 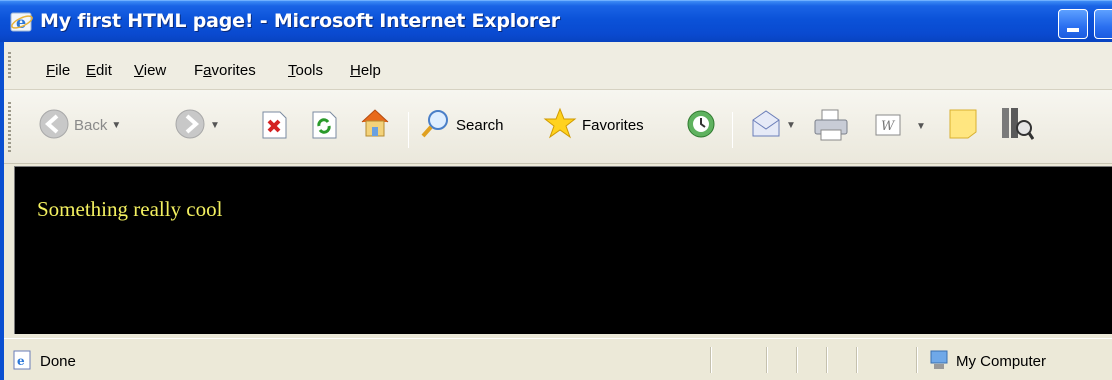 What do you see at coordinates (436, 125) in the screenshot?
I see `search-icon` at bounding box center [436, 125].